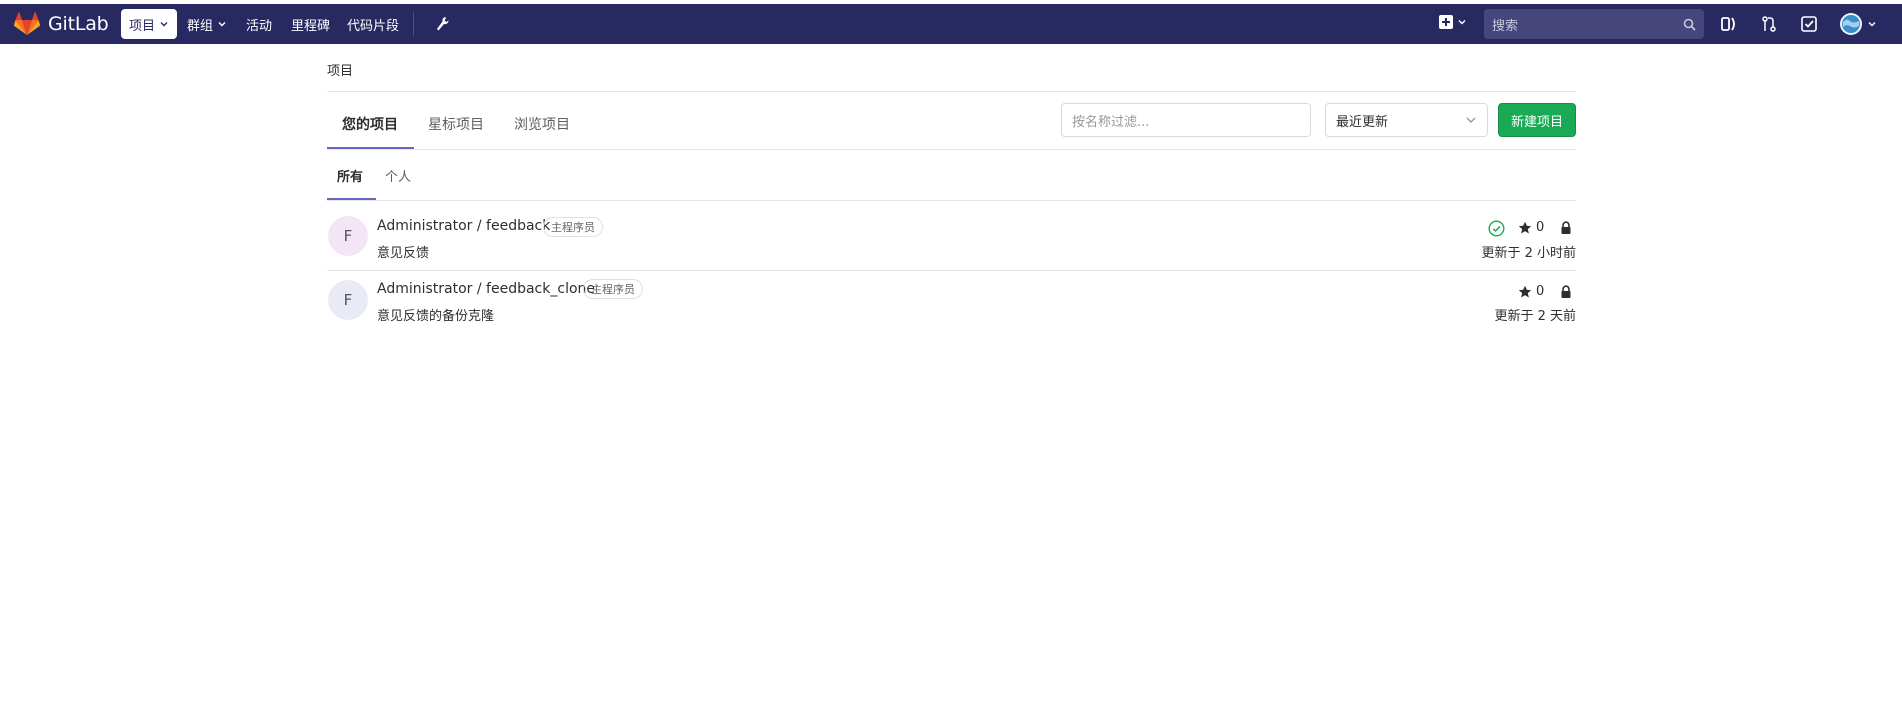  I want to click on admin-wrench-icon, so click(442, 24).